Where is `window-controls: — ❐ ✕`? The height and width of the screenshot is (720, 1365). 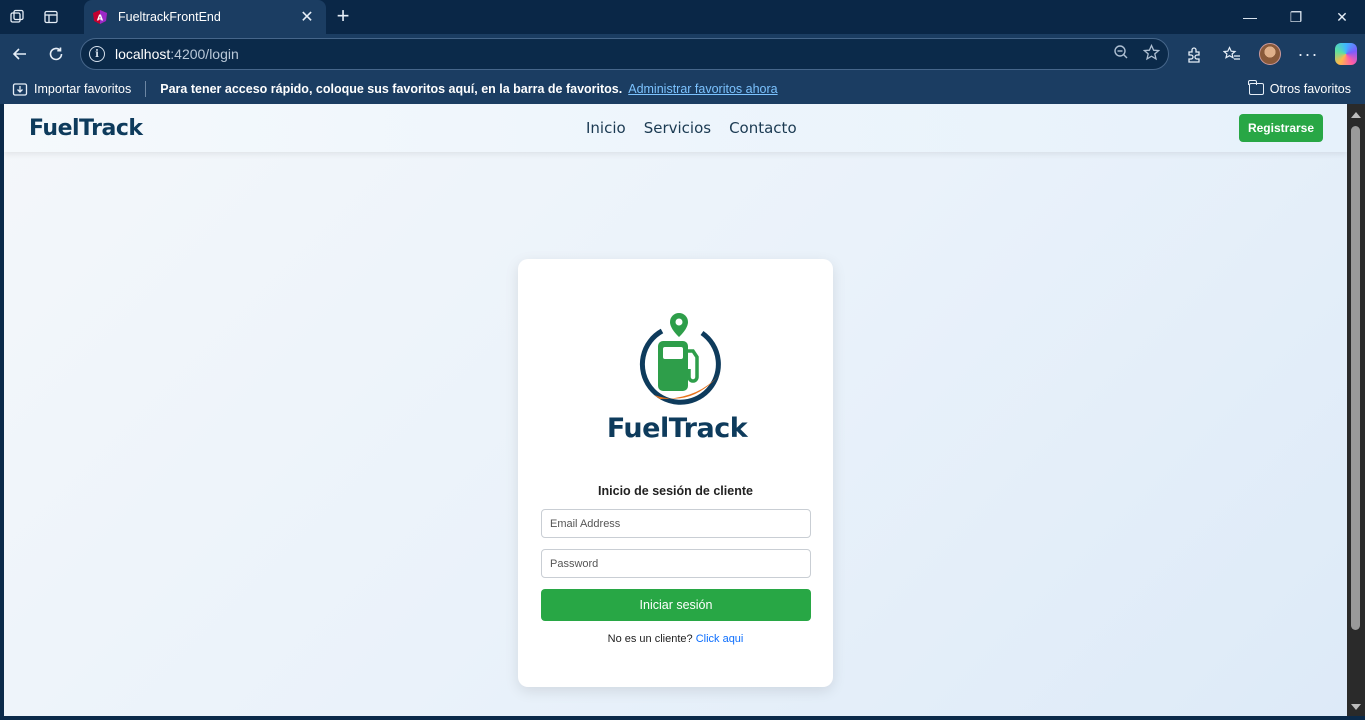 window-controls: — ❐ ✕ is located at coordinates (1296, 17).